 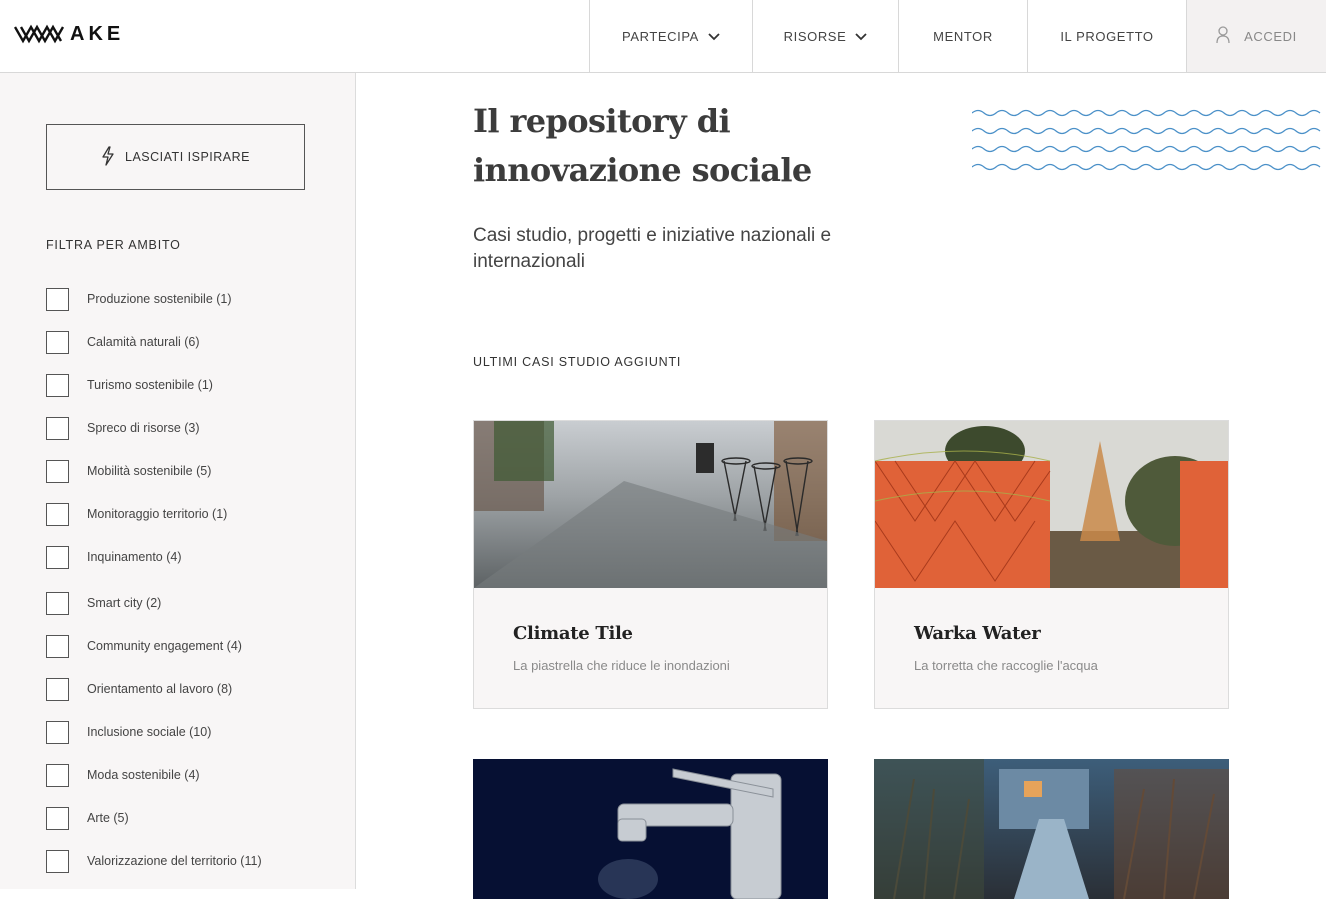 I want to click on nav-risorse: RISORSE, so click(x=825, y=36).